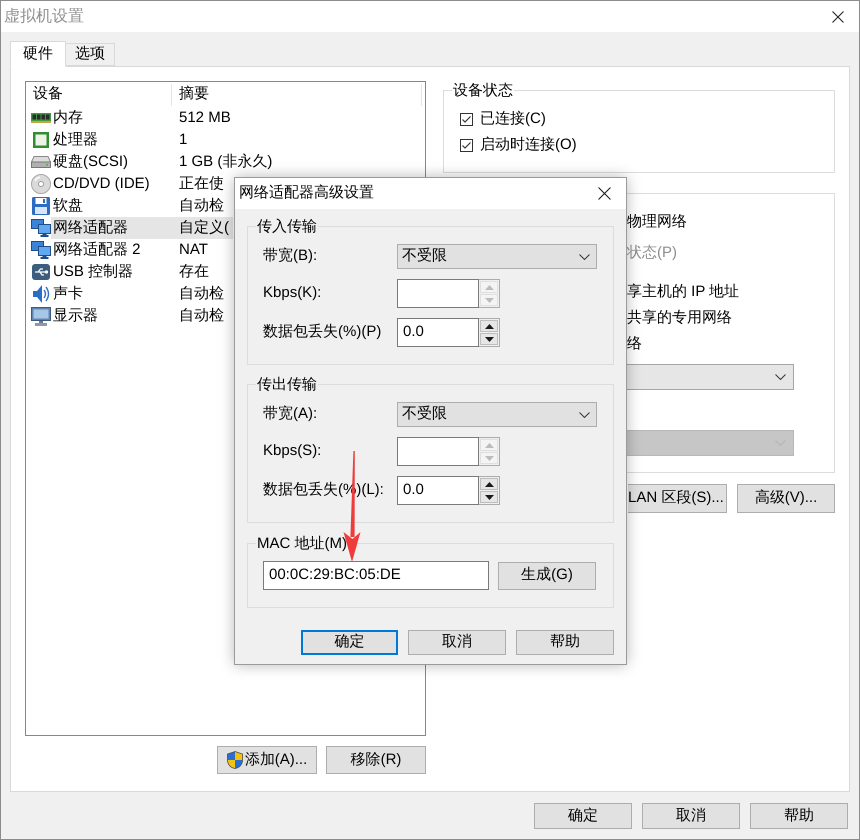  Describe the element at coordinates (163, 162) in the screenshot. I see `device-row: 硬盘(SCSI) 1 GB (非永久)` at that location.